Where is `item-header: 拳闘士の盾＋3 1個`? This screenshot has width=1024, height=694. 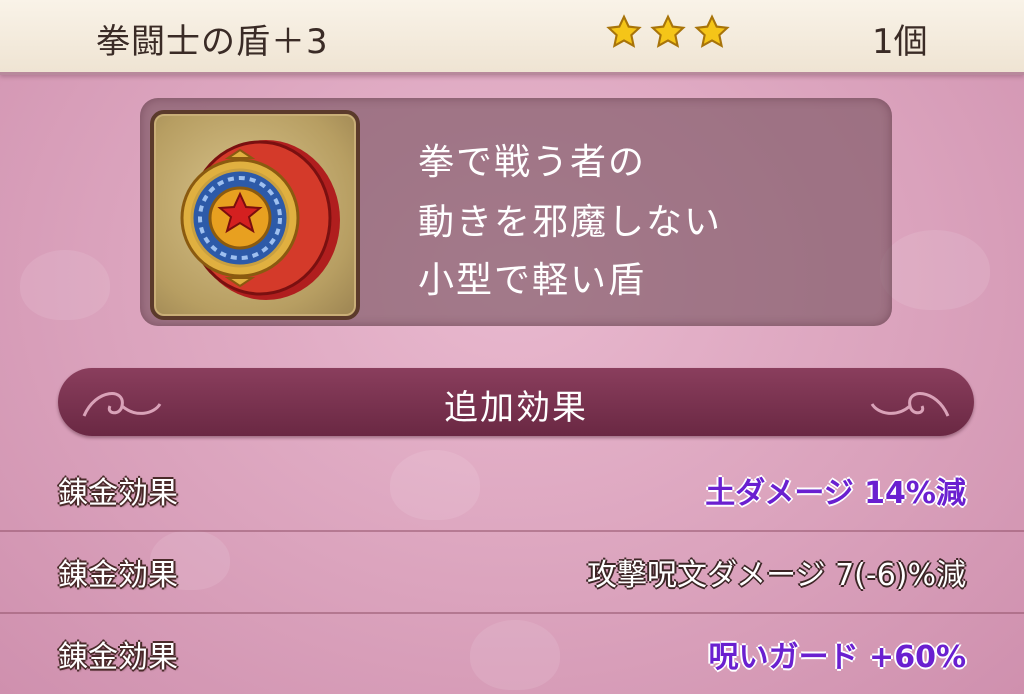 item-header: 拳闘士の盾＋3 1個 is located at coordinates (512, 37).